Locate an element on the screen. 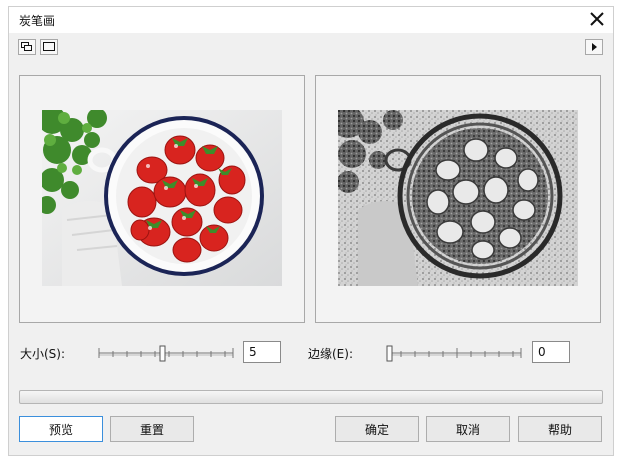  edge-slider-thumb is located at coordinates (389, 353).